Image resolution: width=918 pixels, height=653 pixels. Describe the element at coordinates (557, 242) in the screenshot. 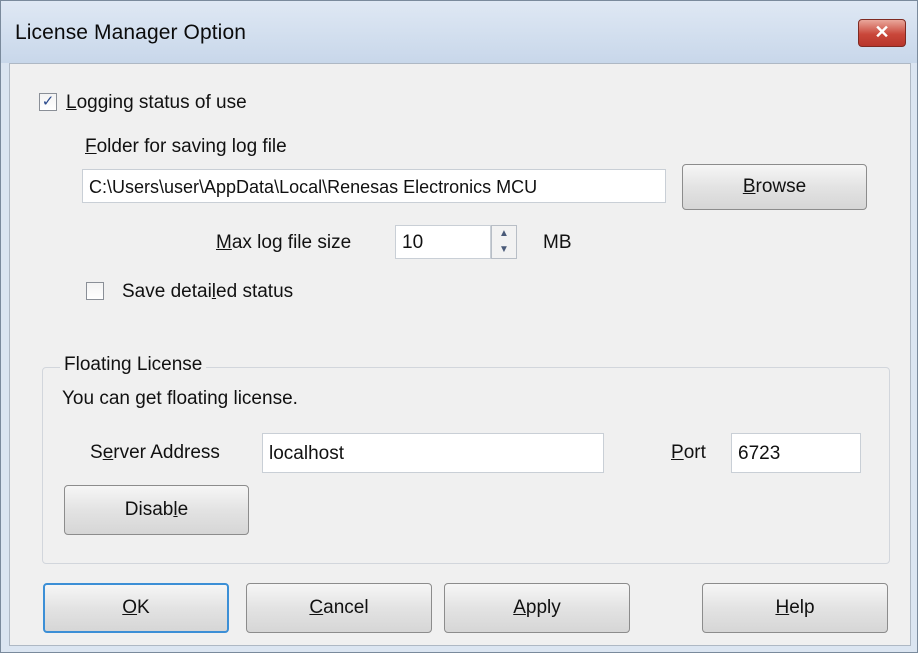

I see `max-log-size-unit: MB` at that location.